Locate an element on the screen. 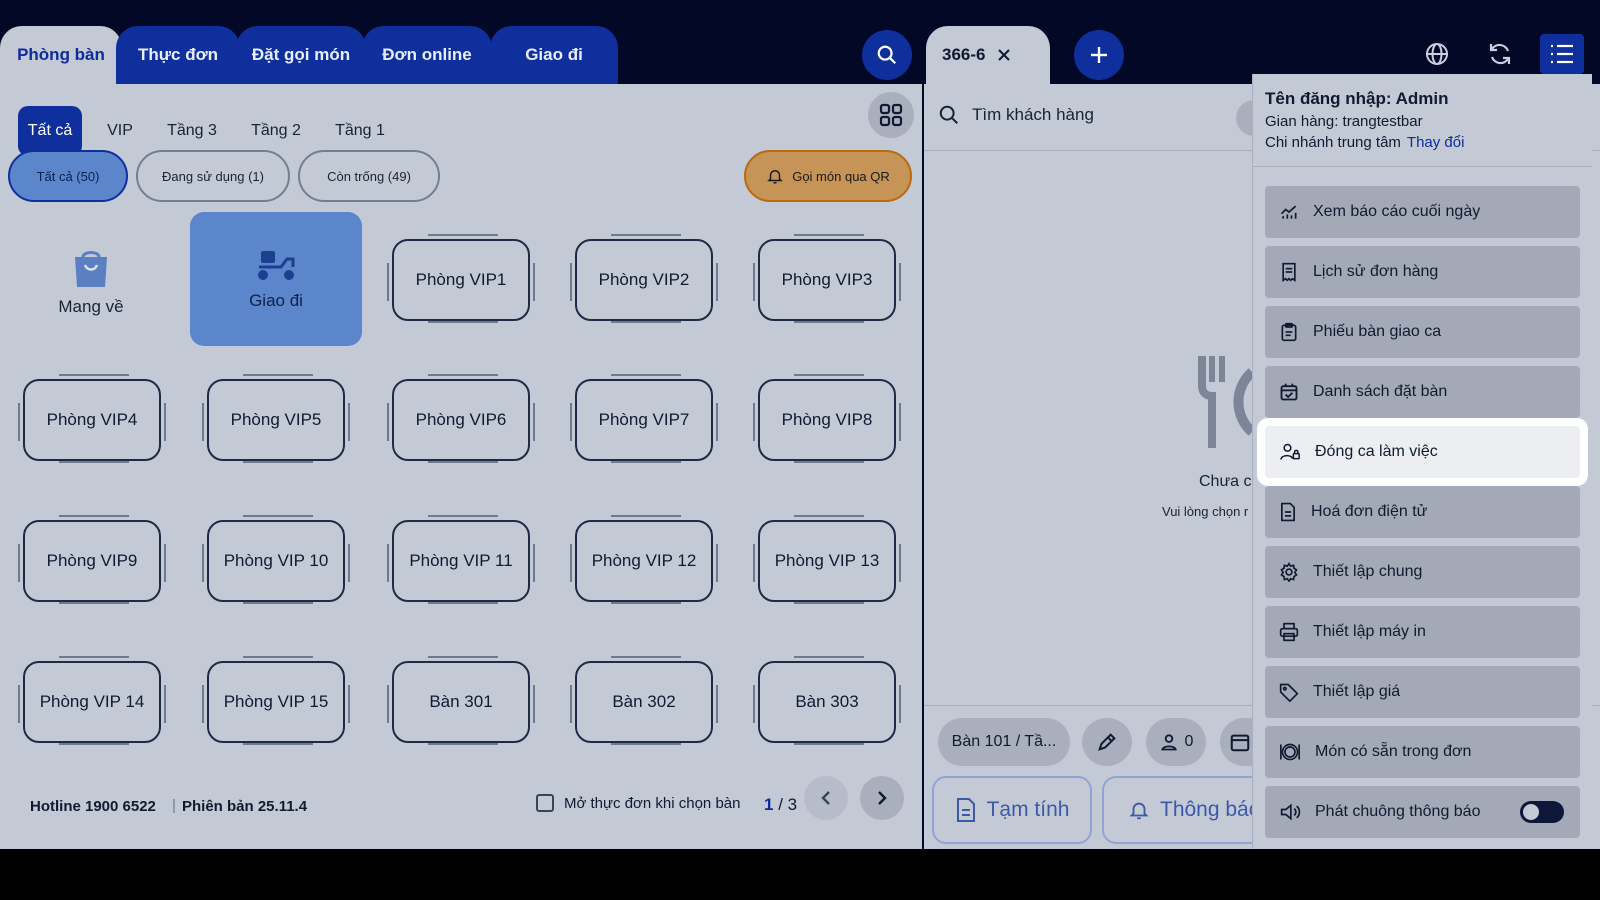  list-icon is located at coordinates (1562, 54).